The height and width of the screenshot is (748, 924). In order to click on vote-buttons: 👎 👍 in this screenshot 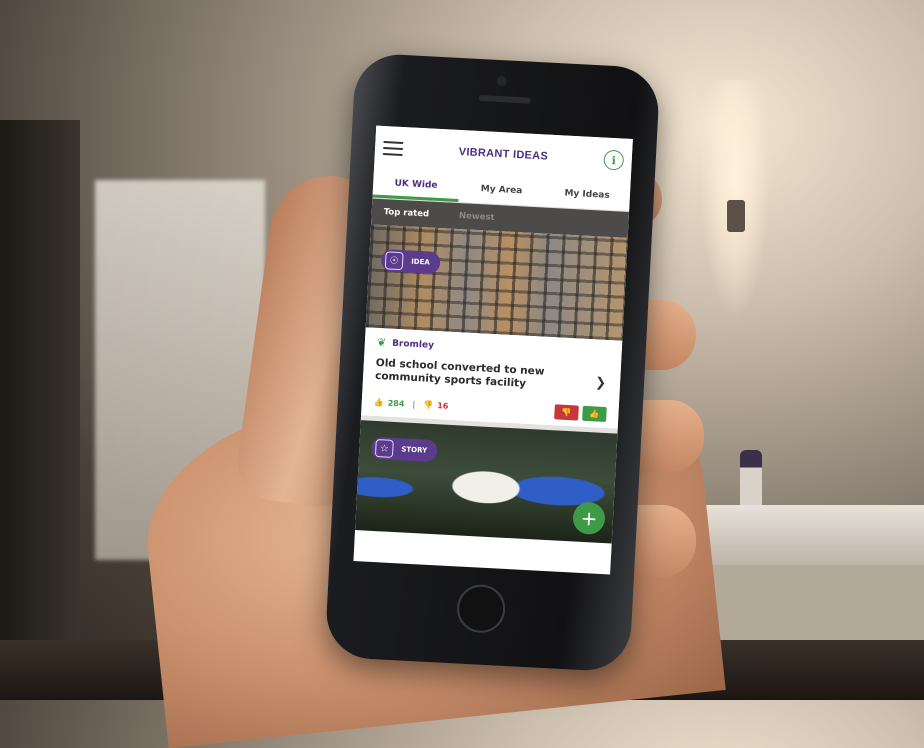, I will do `click(580, 413)`.